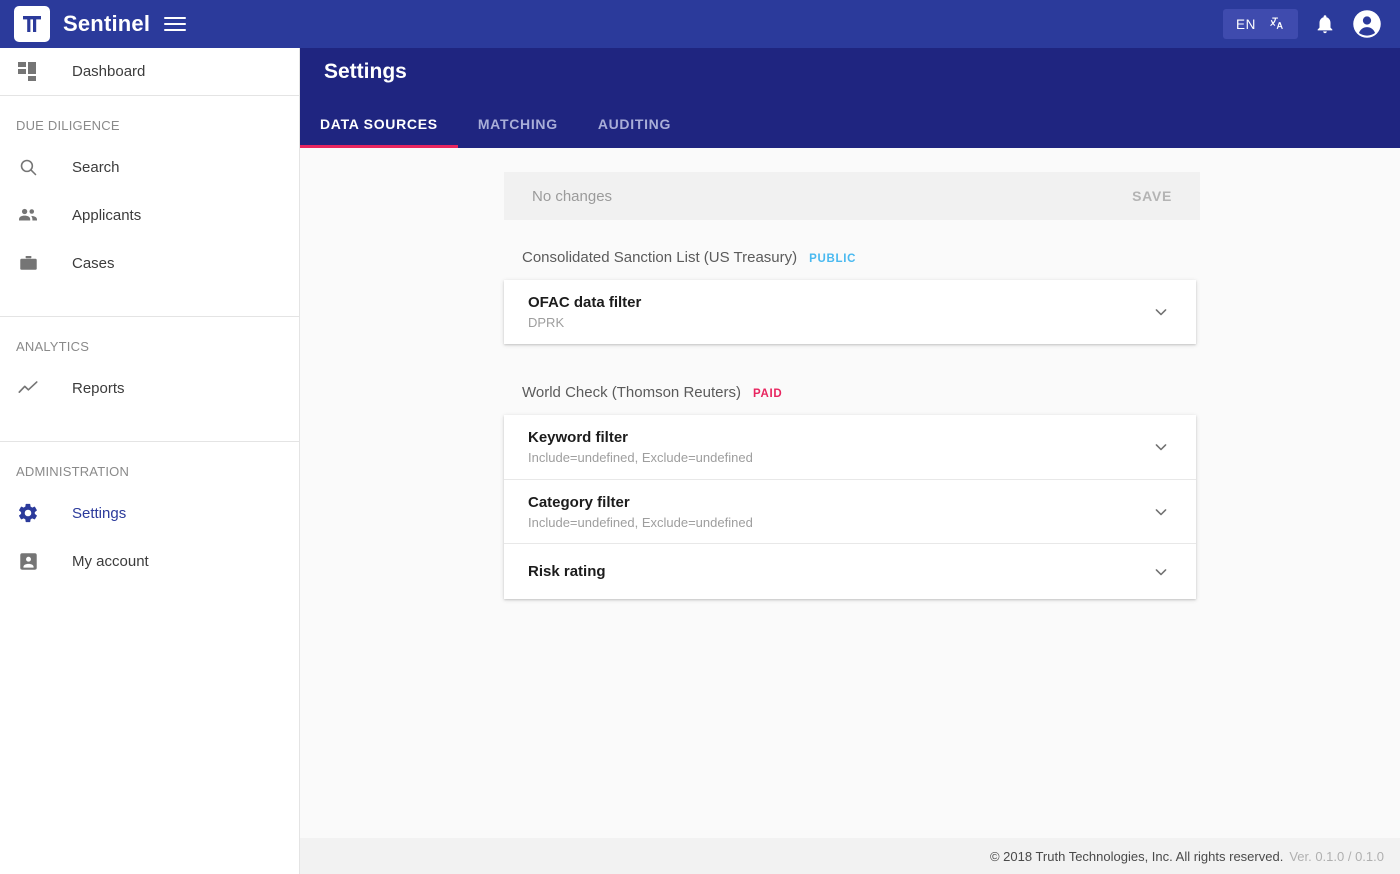 This screenshot has width=1400, height=874. I want to click on panel-title: OFAC data filter, so click(585, 302).